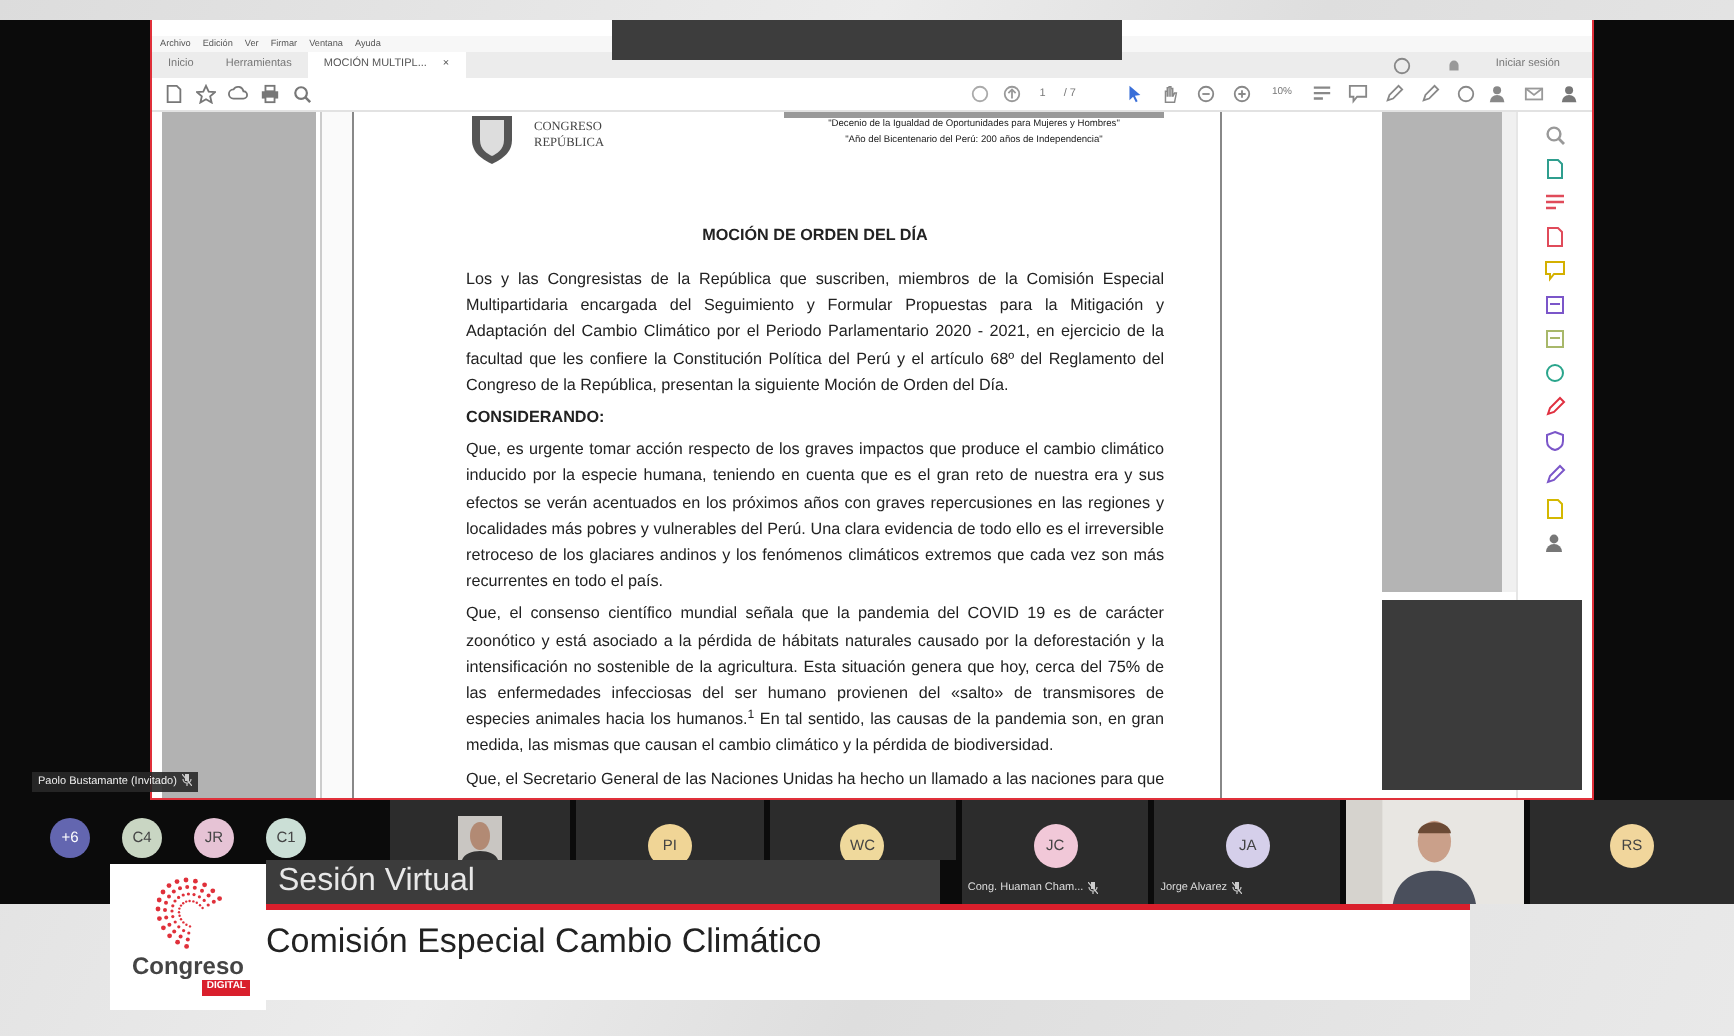  What do you see at coordinates (1570, 94) in the screenshot?
I see `person-icon` at bounding box center [1570, 94].